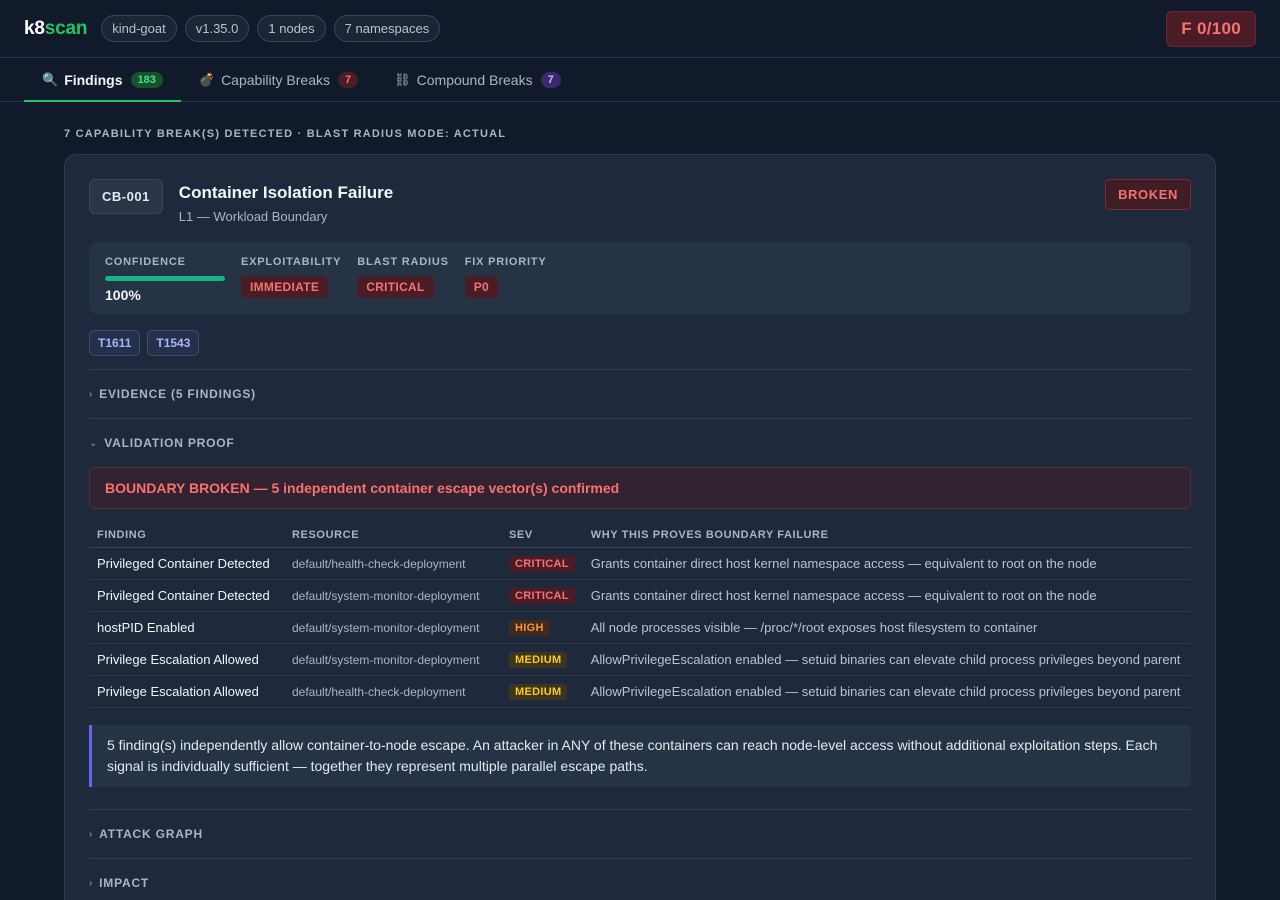 This screenshot has height=900, width=1280. I want to click on tab-capability-breaks: 💣 Capability Breaks 7, so click(278, 79).